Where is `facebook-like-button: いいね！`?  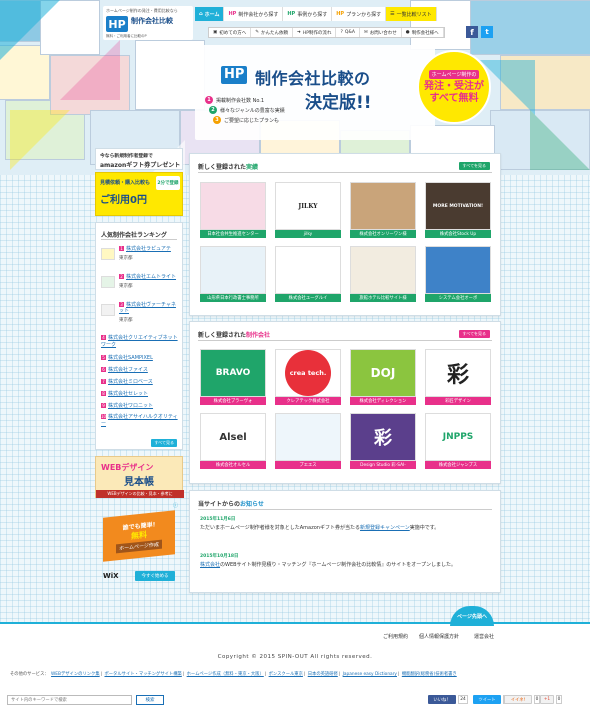 facebook-like-button: いいね！ is located at coordinates (442, 699).